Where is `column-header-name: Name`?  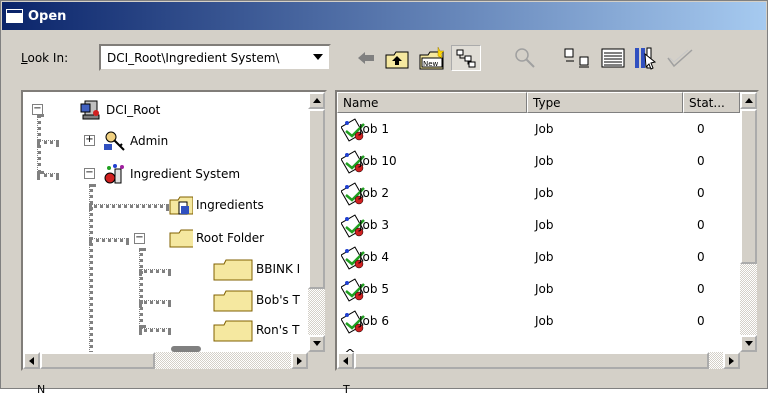
column-header-name: Name is located at coordinates (432, 102).